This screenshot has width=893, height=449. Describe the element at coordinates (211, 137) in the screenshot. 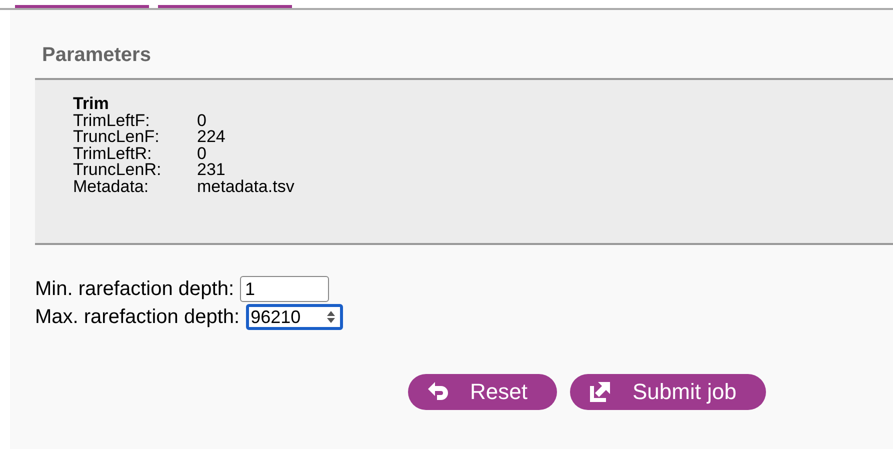

I see `parameter-value: 224` at that location.